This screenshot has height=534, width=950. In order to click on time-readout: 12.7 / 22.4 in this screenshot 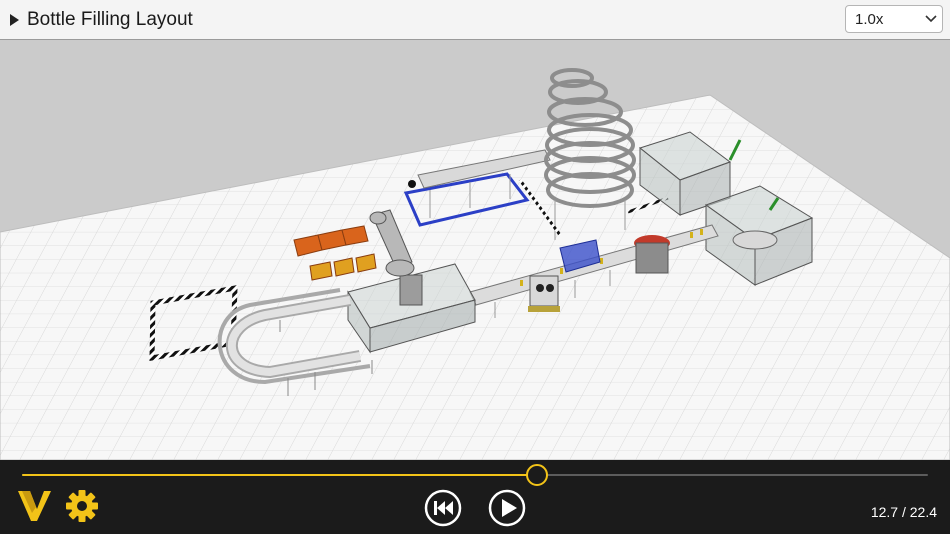, I will do `click(903, 512)`.